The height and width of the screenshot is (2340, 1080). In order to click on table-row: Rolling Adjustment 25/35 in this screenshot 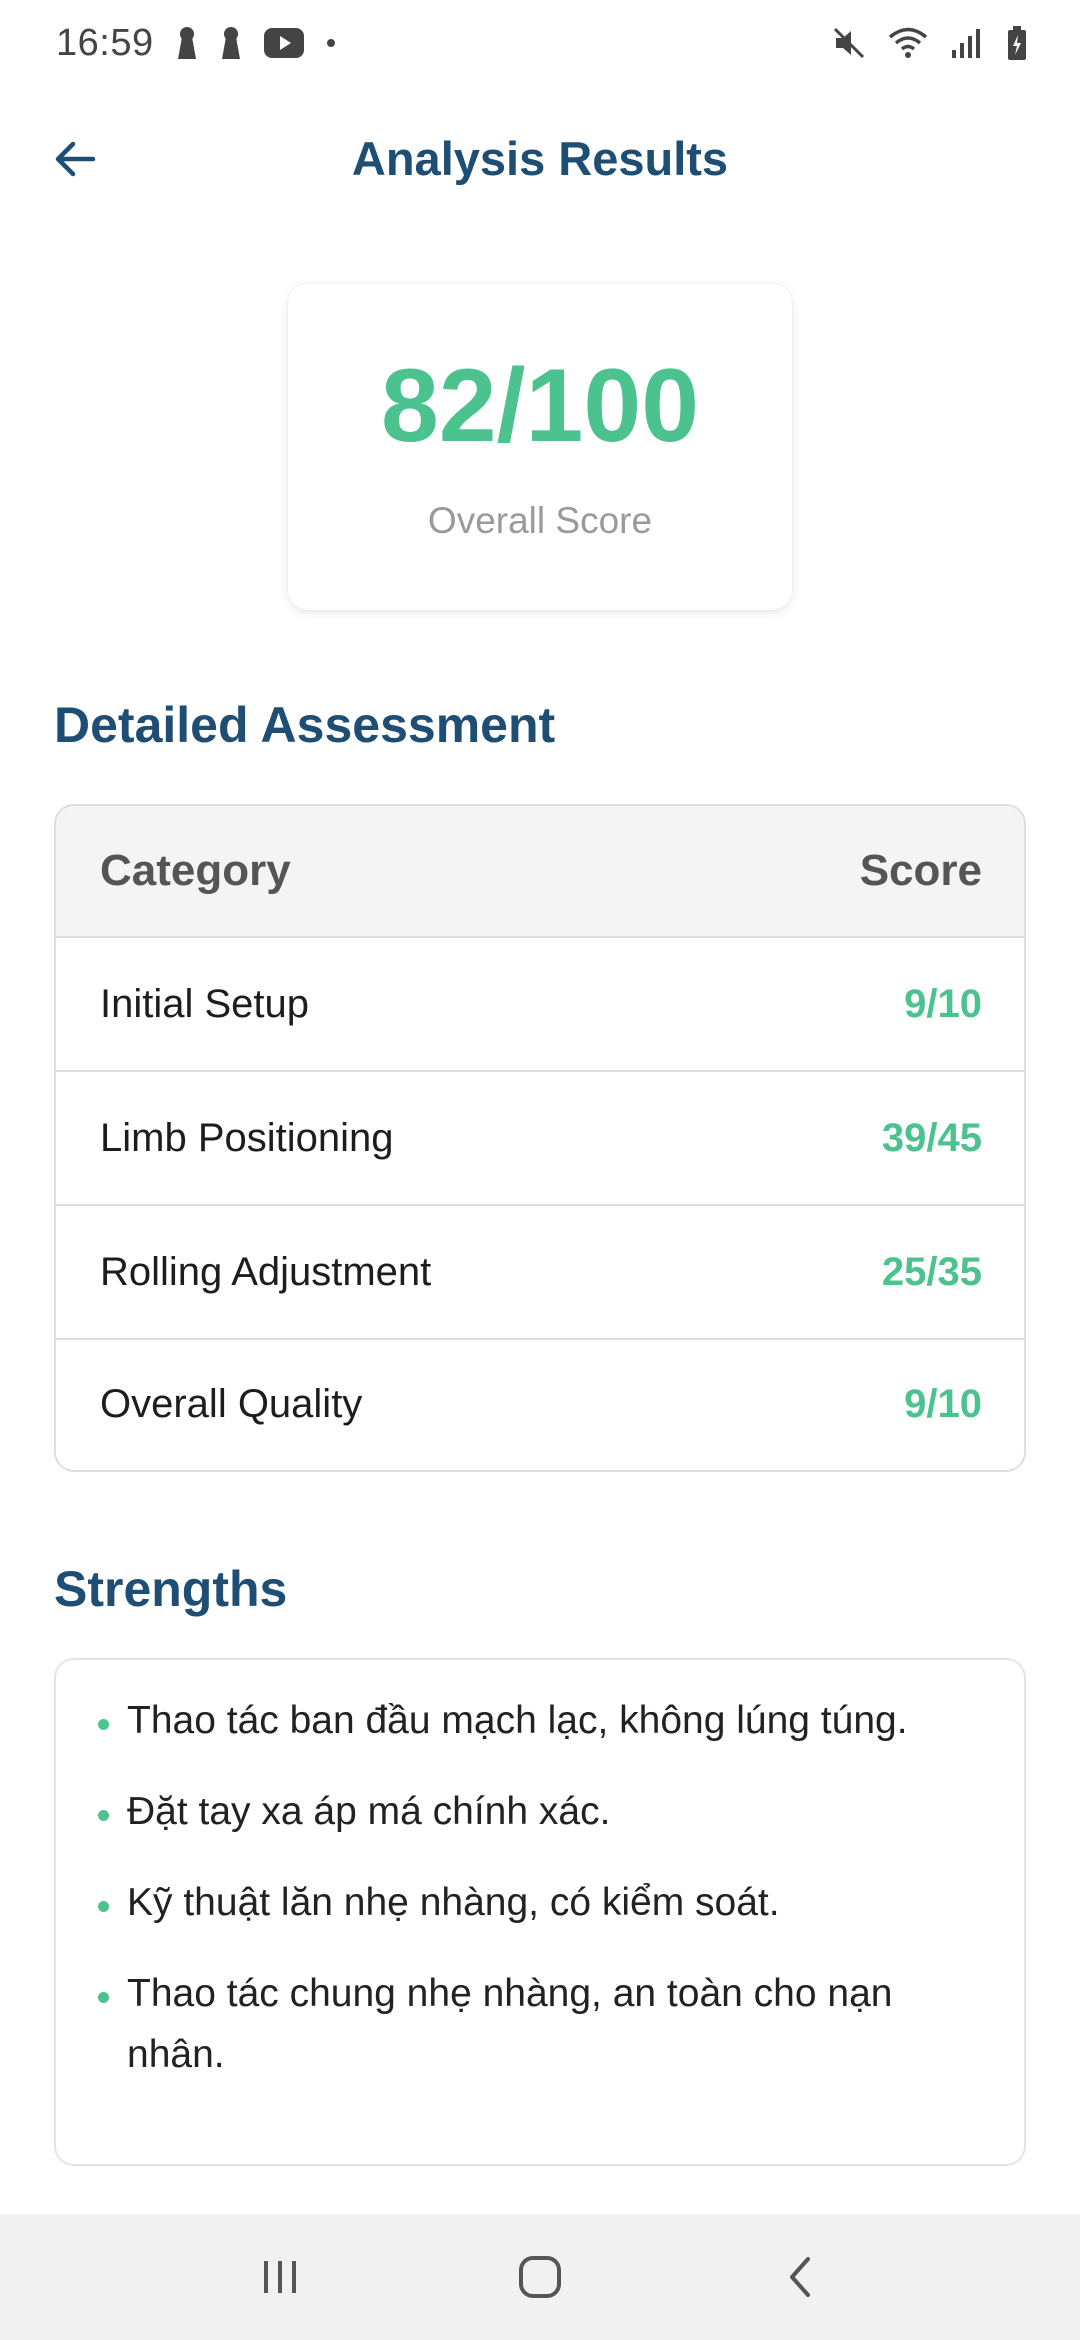, I will do `click(540, 1273)`.